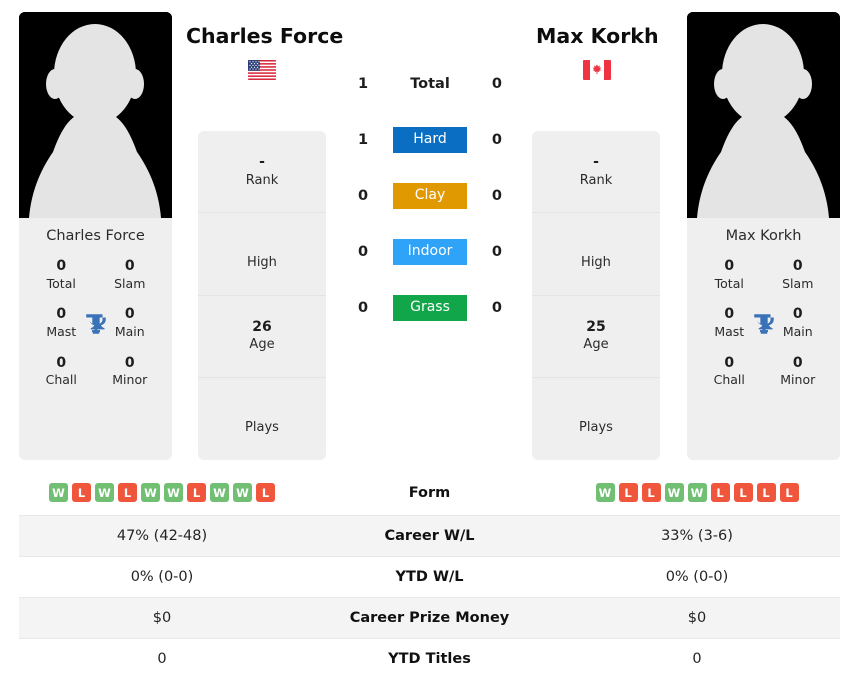  I want to click on surface-badge-hard: Hard, so click(430, 140).